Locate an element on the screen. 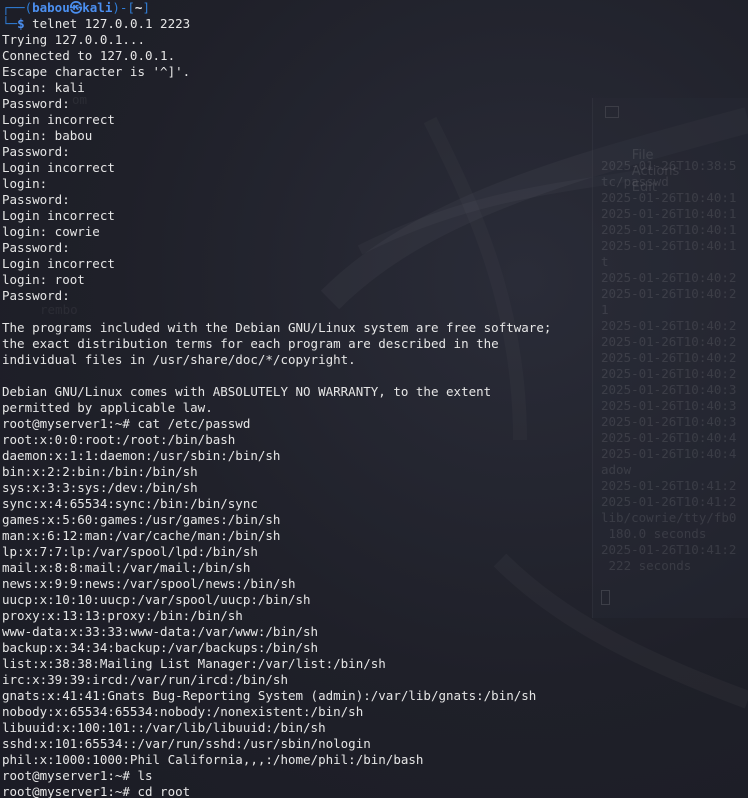  output-line: irc:x:39:39:ircd:/var/run/ircd:/bin/sh is located at coordinates (145, 679).